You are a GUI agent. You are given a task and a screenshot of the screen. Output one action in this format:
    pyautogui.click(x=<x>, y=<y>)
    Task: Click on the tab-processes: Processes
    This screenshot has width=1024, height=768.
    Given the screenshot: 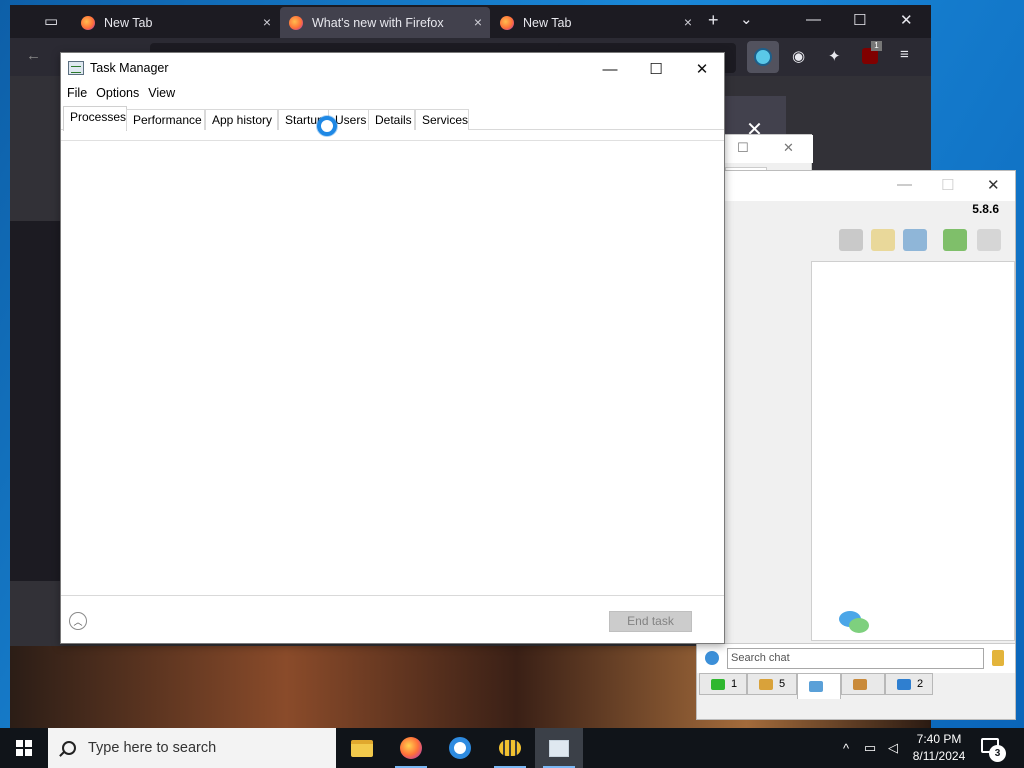 What is the action you would take?
    pyautogui.click(x=95, y=118)
    